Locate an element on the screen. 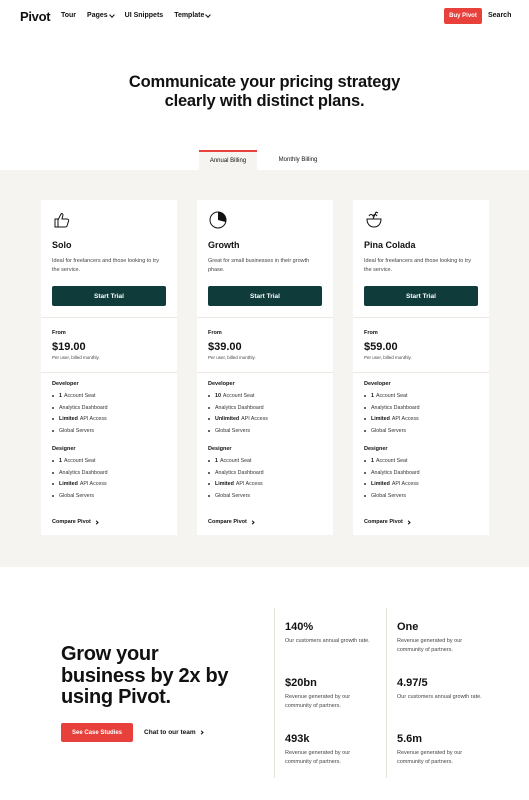 The width and height of the screenshot is (529, 800). nav-links: Tour Pages UI Snippets Template is located at coordinates (141, 15).